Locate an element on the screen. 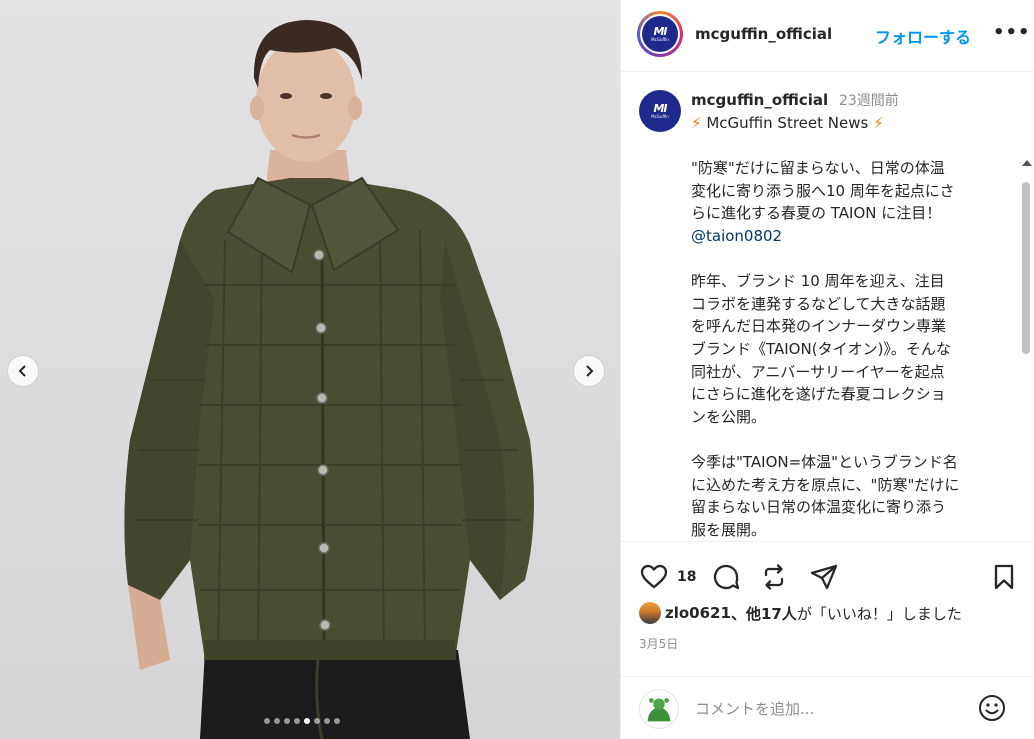  liker-avatar is located at coordinates (650, 613).